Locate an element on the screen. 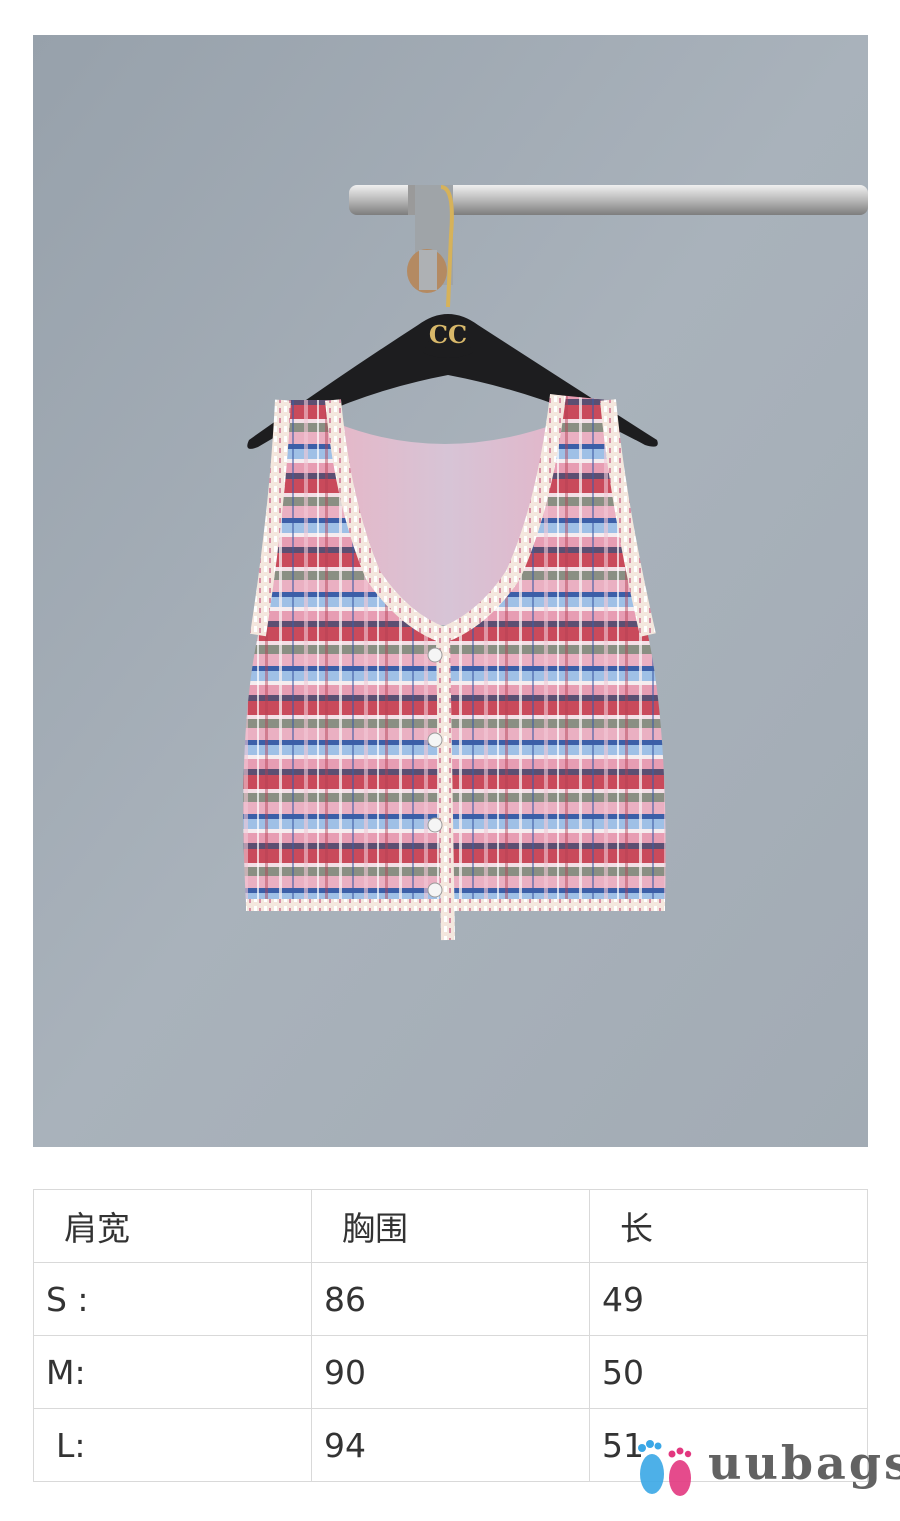 The height and width of the screenshot is (1521, 900). header-bust: 胸围 is located at coordinates (450, 1226).